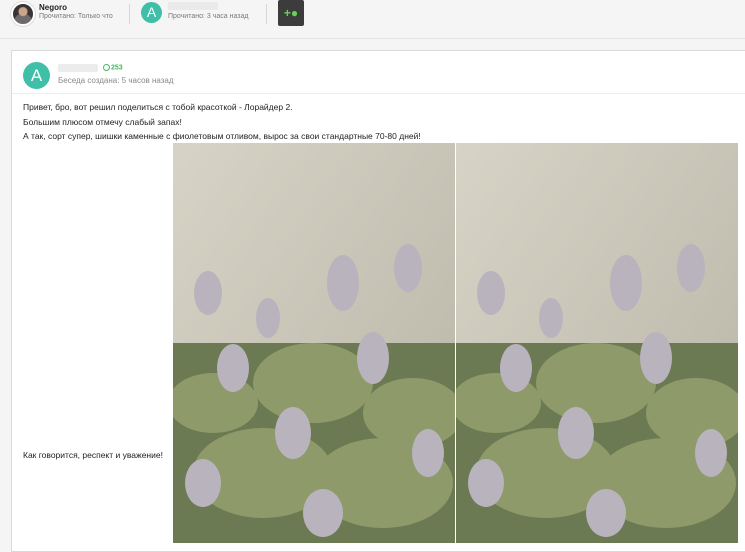  I want to click on add-participant-button: +●, so click(291, 13).